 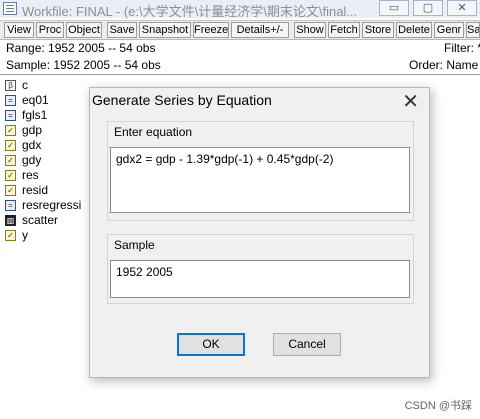 What do you see at coordinates (428, 8) in the screenshot?
I see `maximize-button: ▢` at bounding box center [428, 8].